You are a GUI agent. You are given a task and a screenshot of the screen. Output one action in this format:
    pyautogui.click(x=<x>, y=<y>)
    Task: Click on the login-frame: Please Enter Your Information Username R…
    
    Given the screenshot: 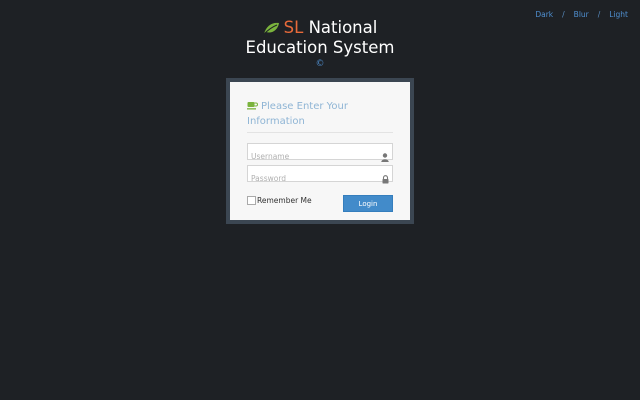 What is the action you would take?
    pyautogui.click(x=320, y=151)
    